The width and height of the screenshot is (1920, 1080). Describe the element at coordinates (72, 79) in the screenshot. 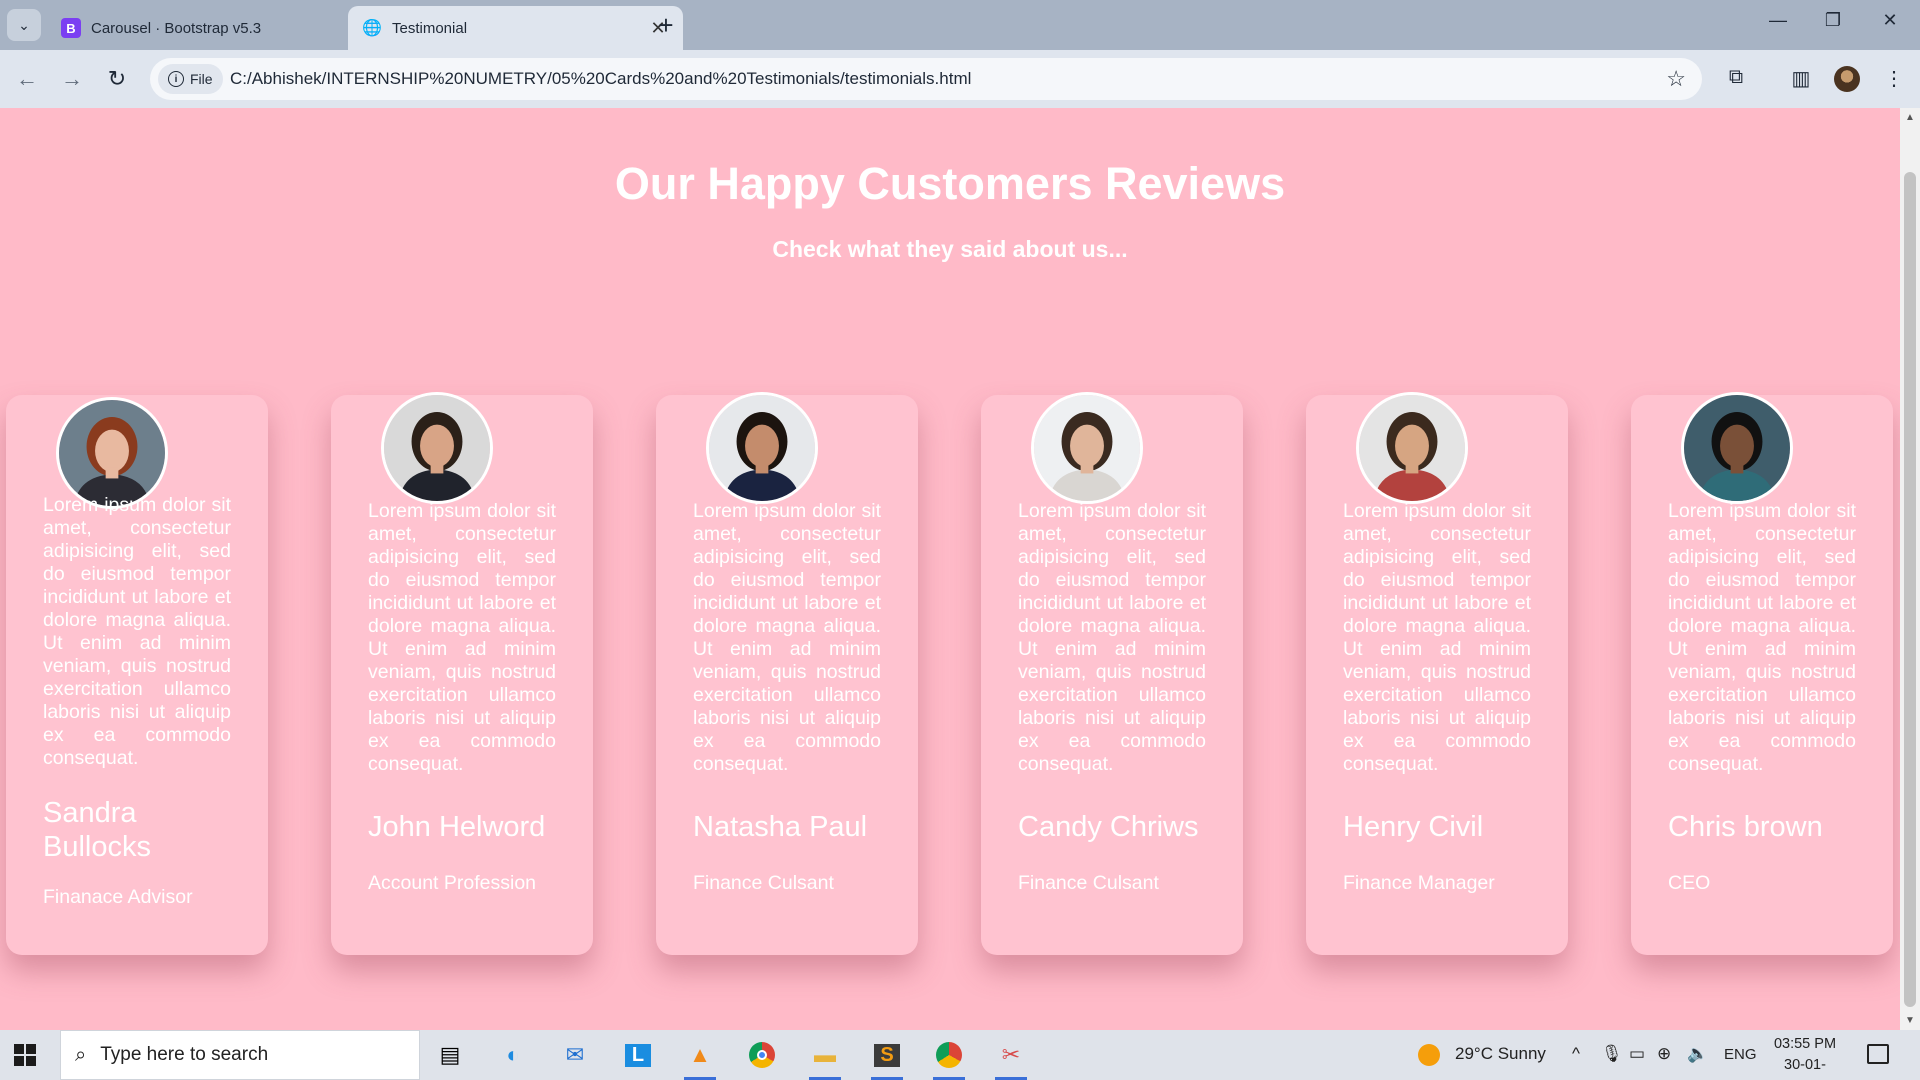

I see `forward-icon: →` at that location.